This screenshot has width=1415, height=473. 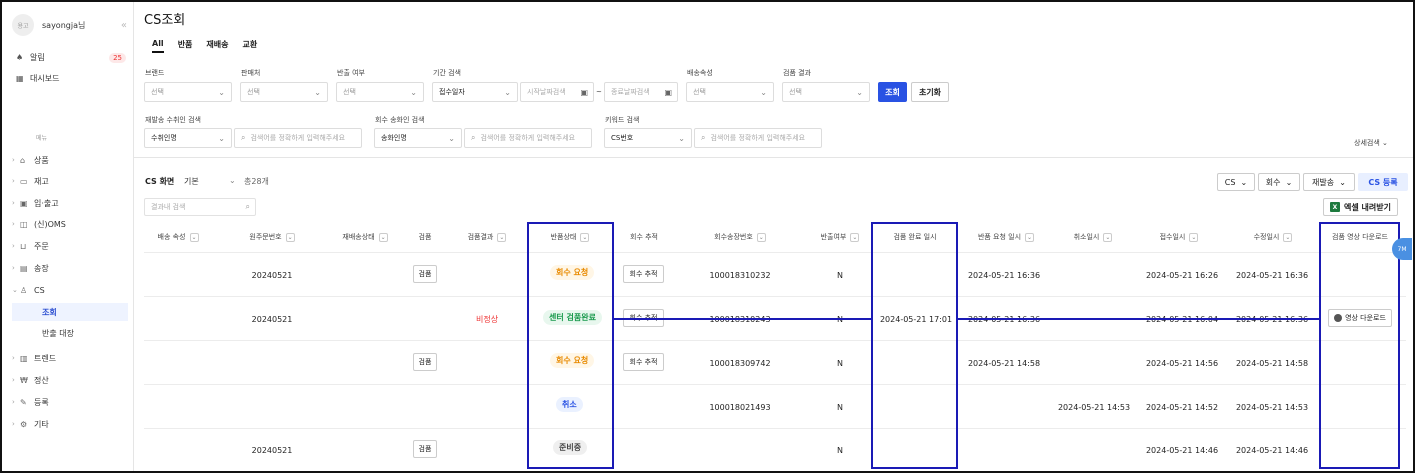 I want to click on keyword-field-select: CS번호 ⌄, so click(x=648, y=138).